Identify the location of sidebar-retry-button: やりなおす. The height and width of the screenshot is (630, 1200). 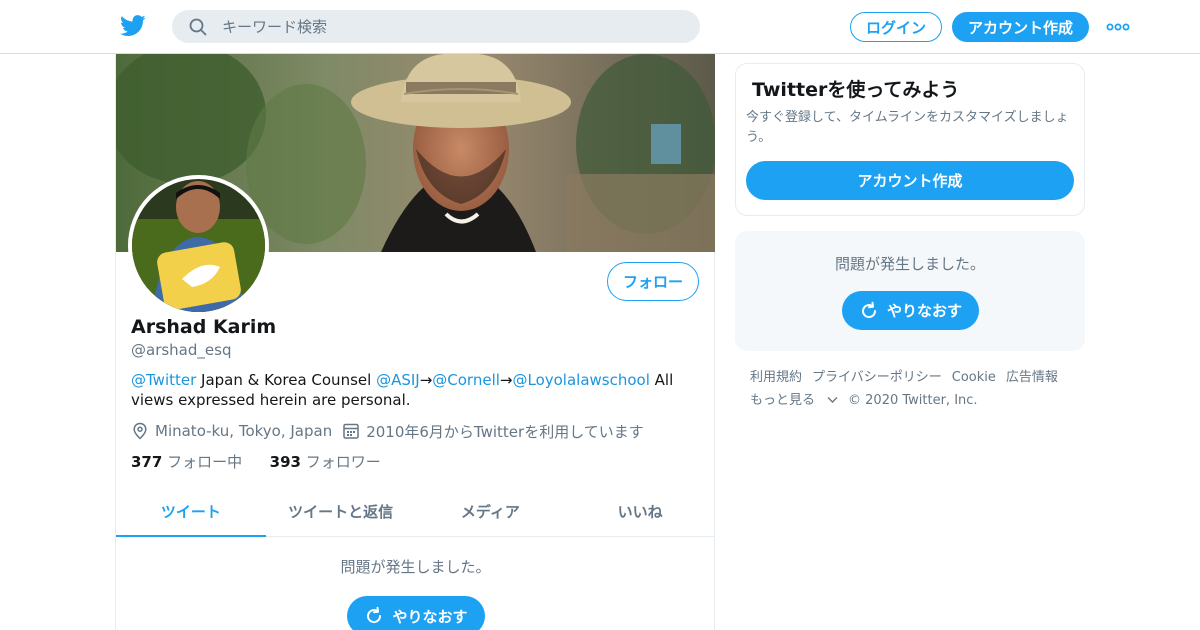
(910, 310).